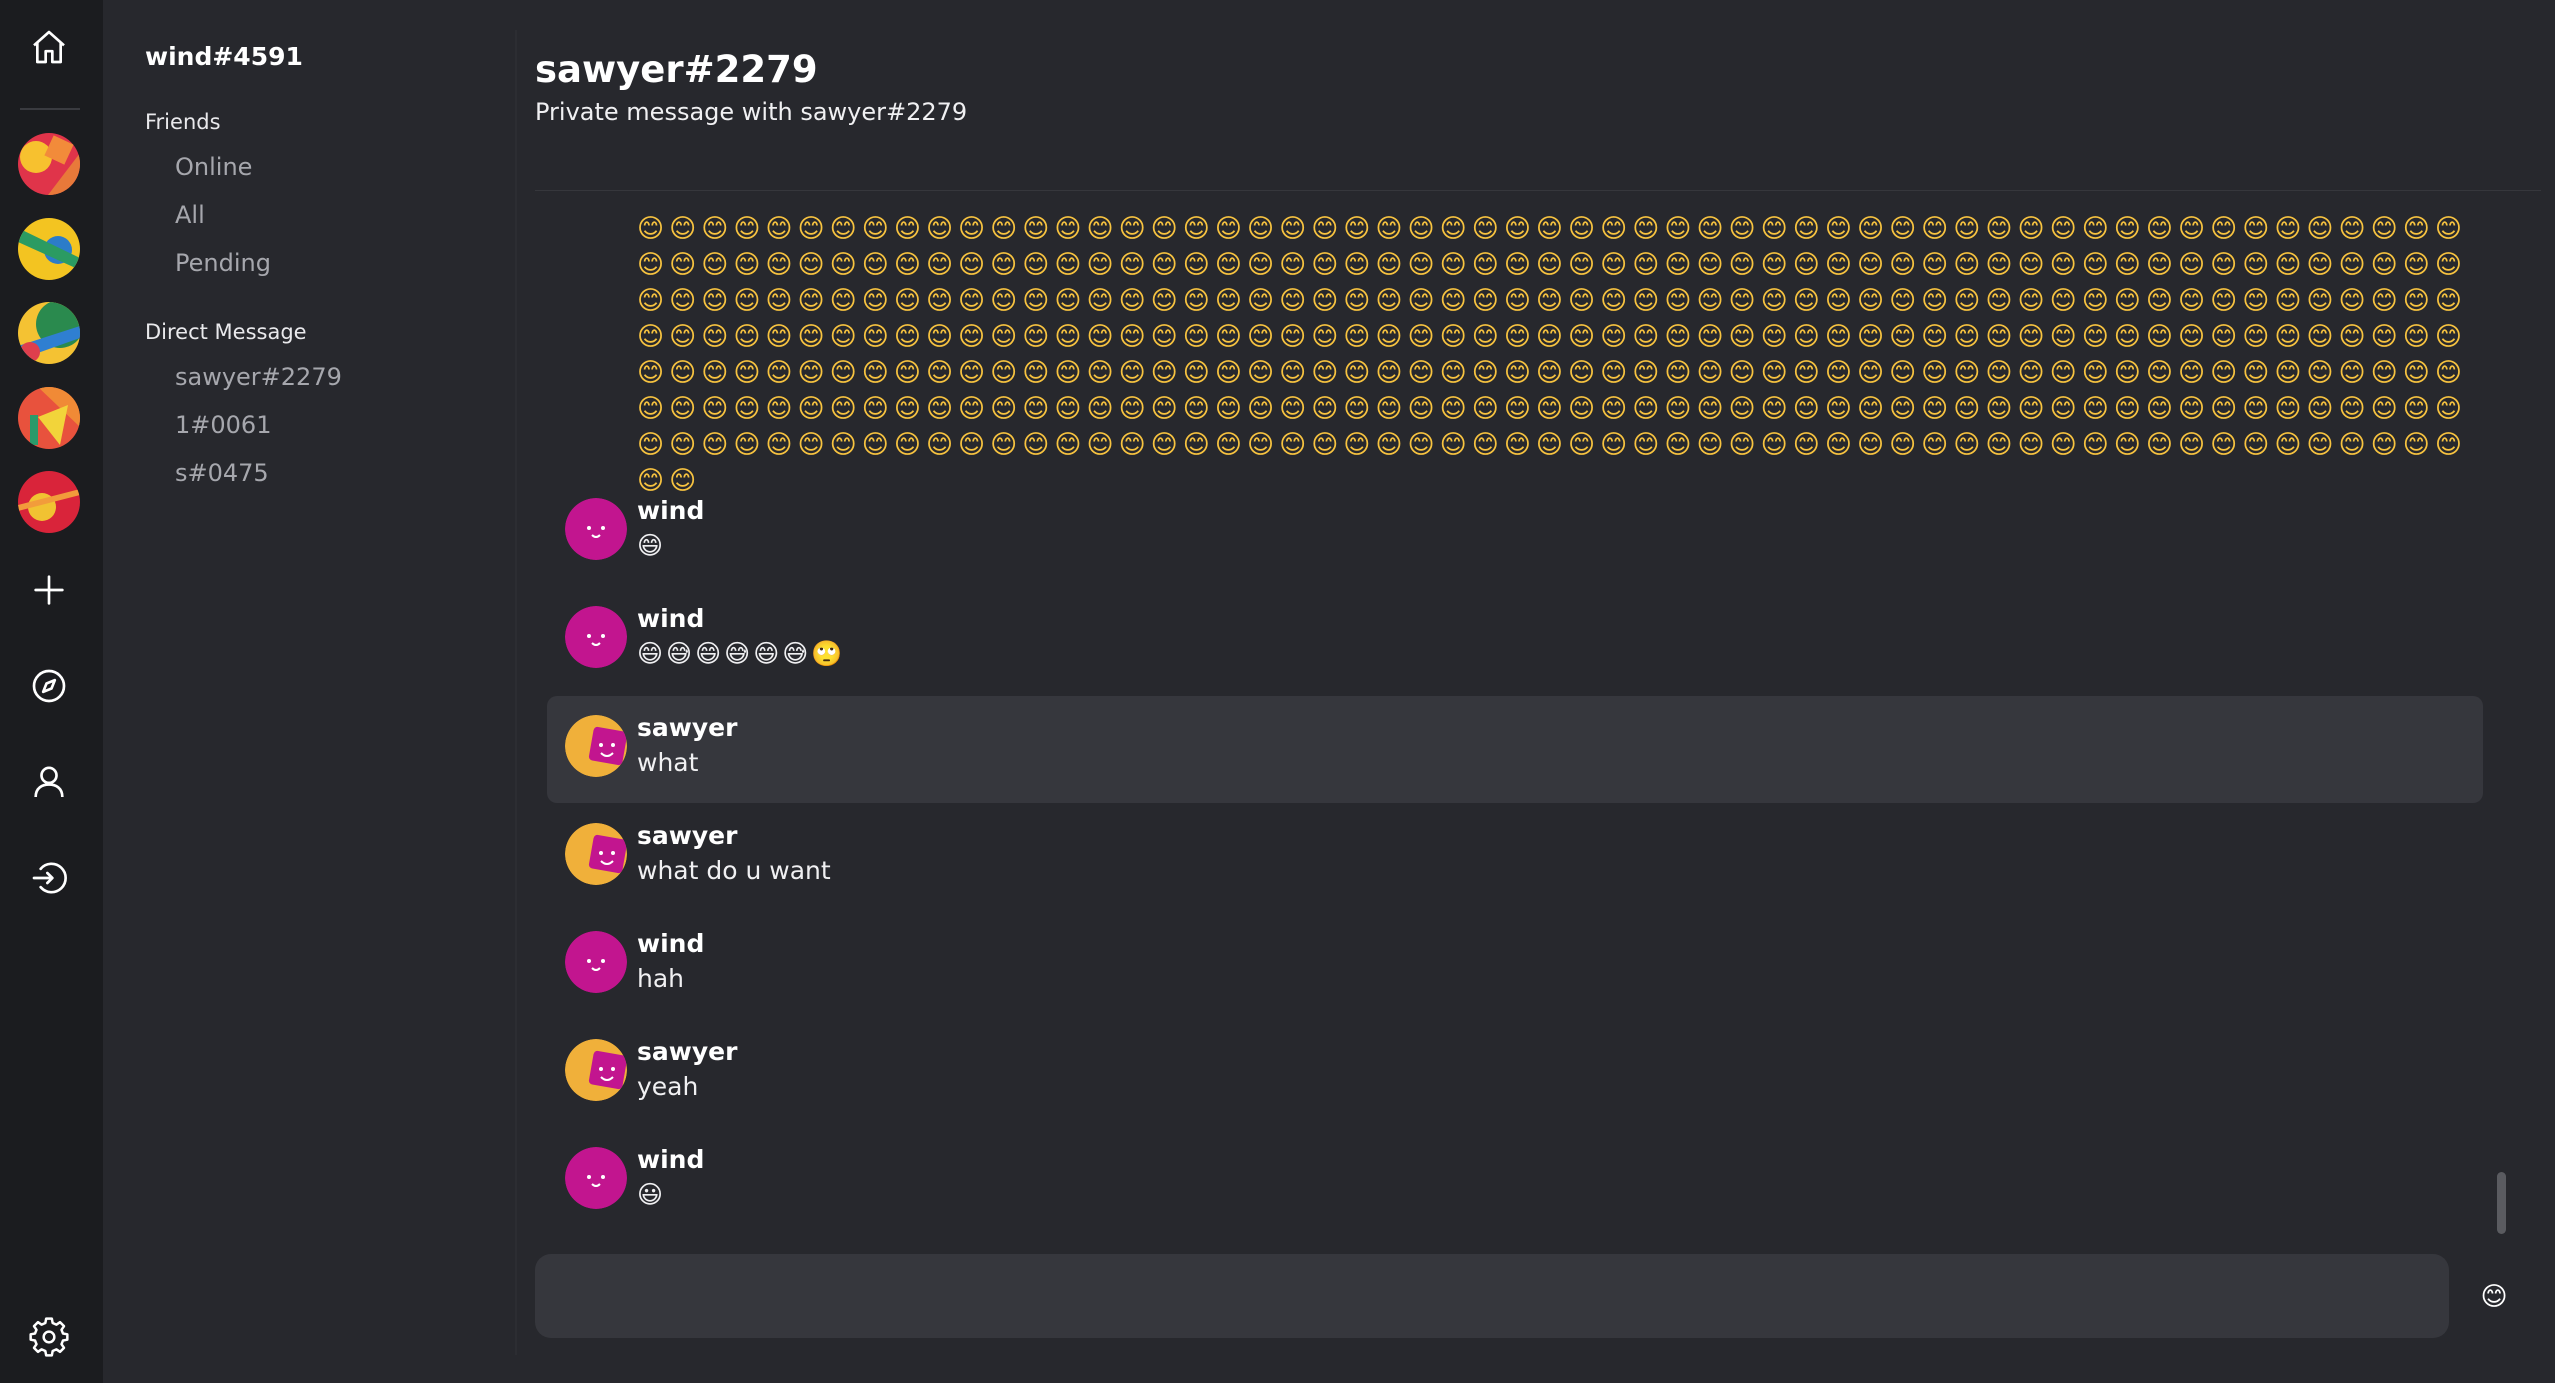 The height and width of the screenshot is (1383, 2555). Describe the element at coordinates (1515, 1181) in the screenshot. I see `message-item: wind 😃` at that location.